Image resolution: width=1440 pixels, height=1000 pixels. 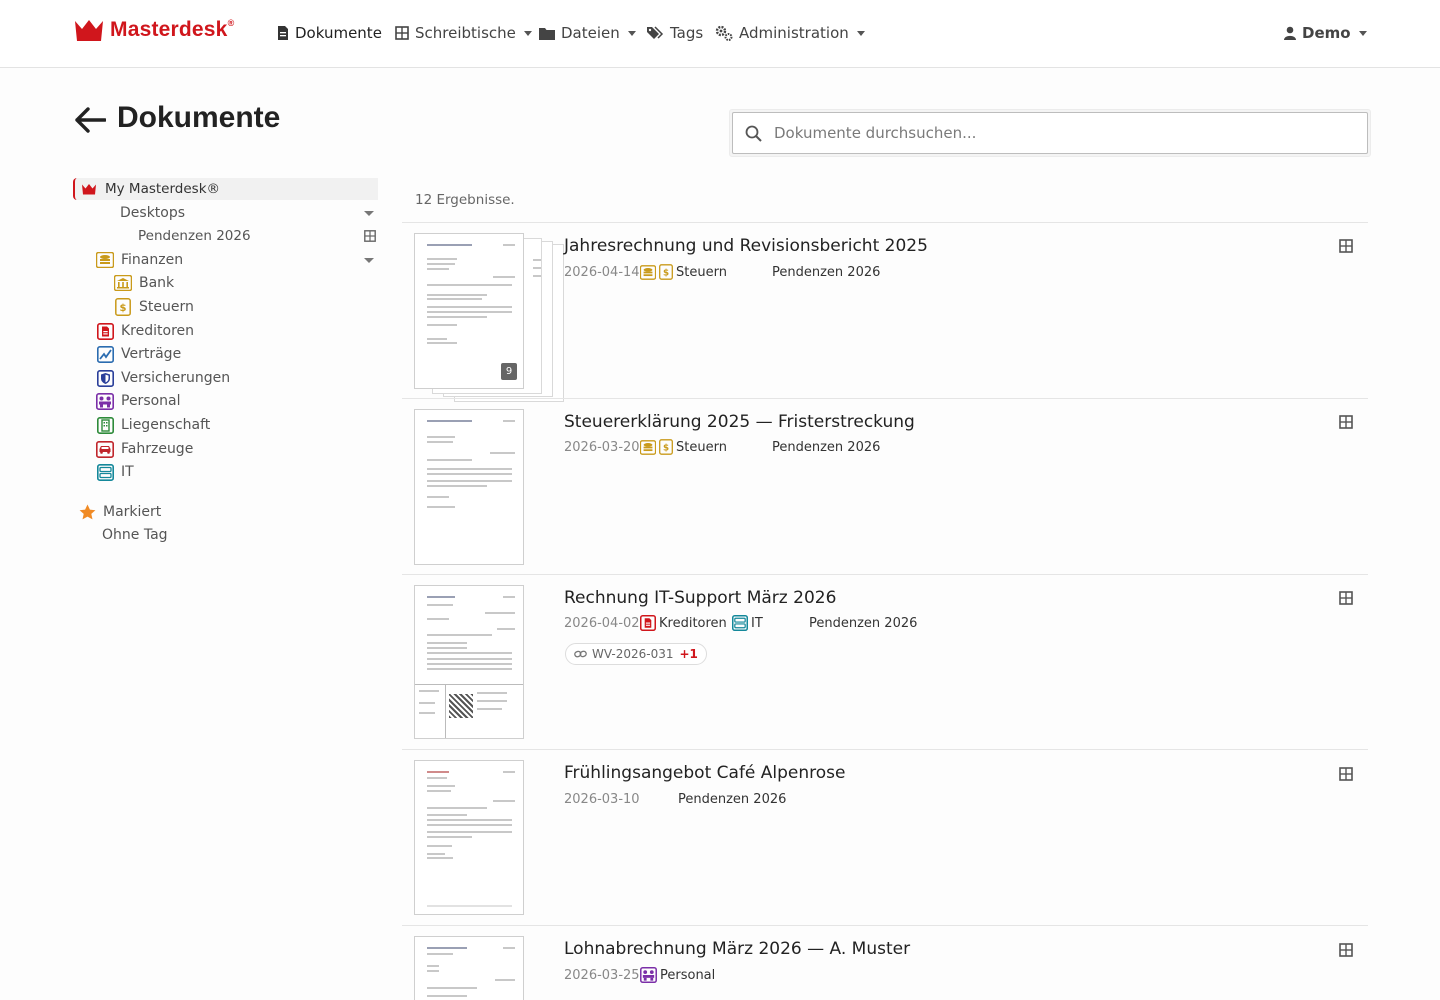 What do you see at coordinates (139, 260) in the screenshot?
I see `sidebar-item-finanzen: Finanzen` at bounding box center [139, 260].